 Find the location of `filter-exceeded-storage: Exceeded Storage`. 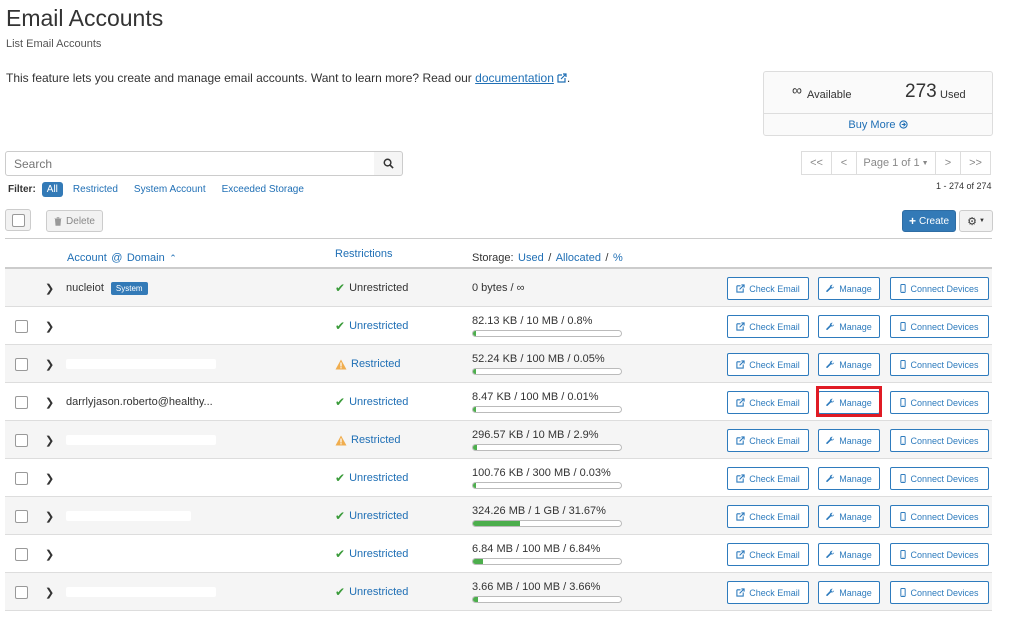

filter-exceeded-storage: Exceeded Storage is located at coordinates (263, 189).